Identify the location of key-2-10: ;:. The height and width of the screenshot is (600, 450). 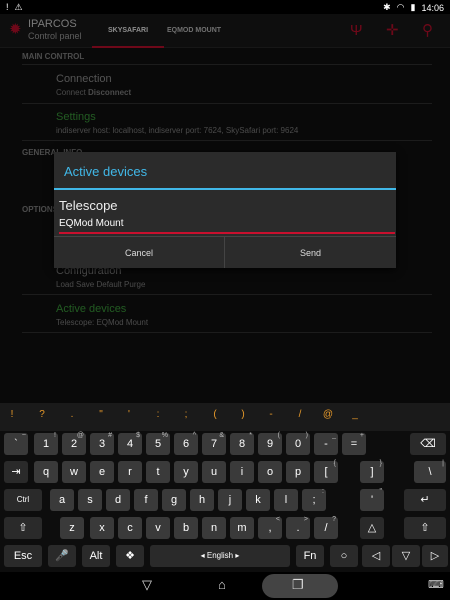
(314, 499).